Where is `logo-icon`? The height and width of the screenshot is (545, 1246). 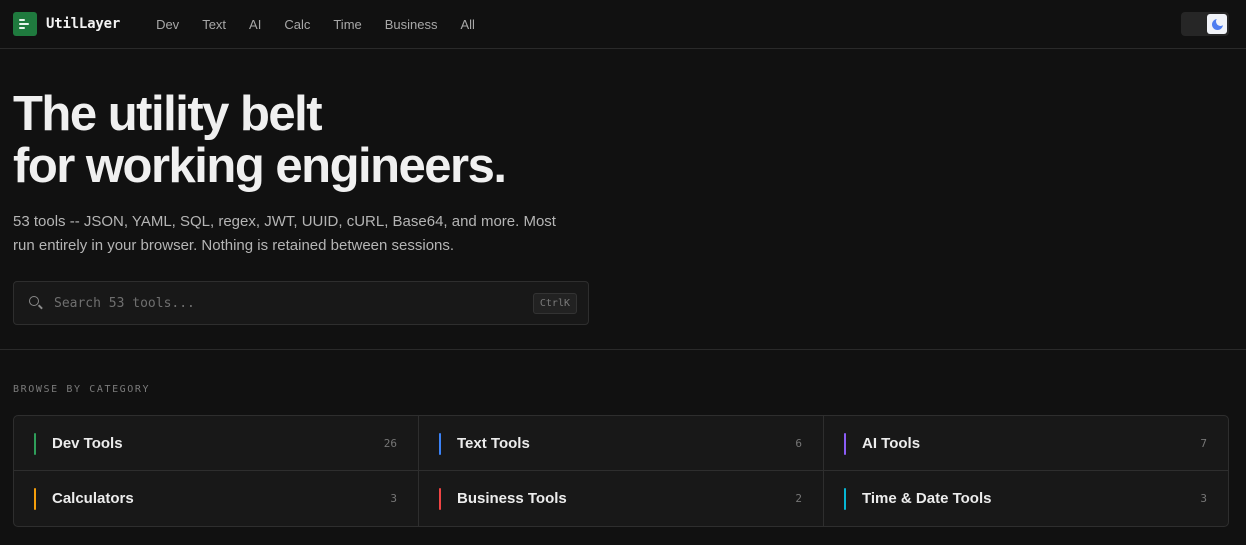
logo-icon is located at coordinates (25, 24).